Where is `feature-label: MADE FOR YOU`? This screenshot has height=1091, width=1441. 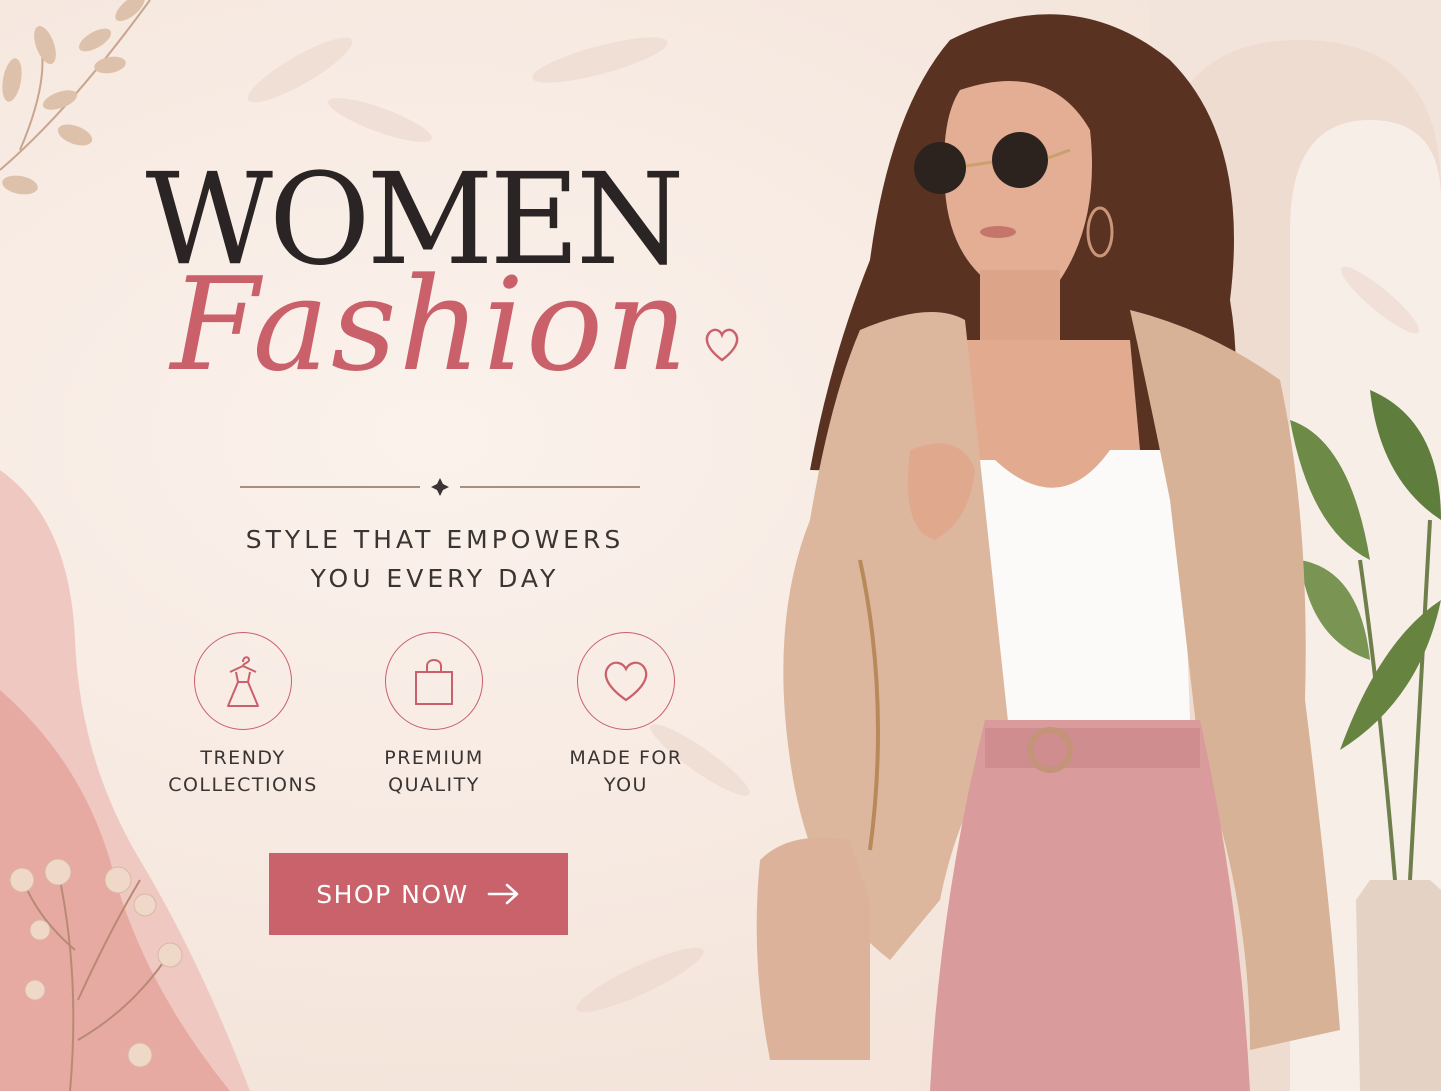
feature-label: MADE FOR YOU is located at coordinates (626, 772).